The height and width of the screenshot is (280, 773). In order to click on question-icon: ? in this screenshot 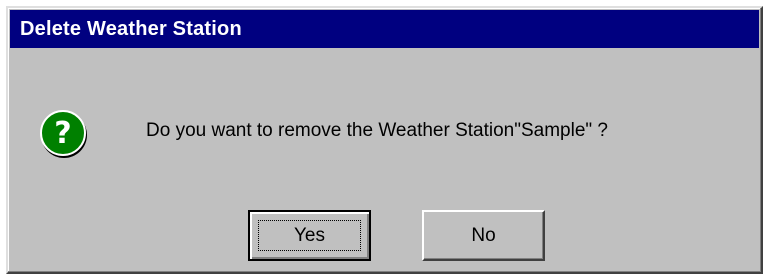, I will do `click(64, 134)`.